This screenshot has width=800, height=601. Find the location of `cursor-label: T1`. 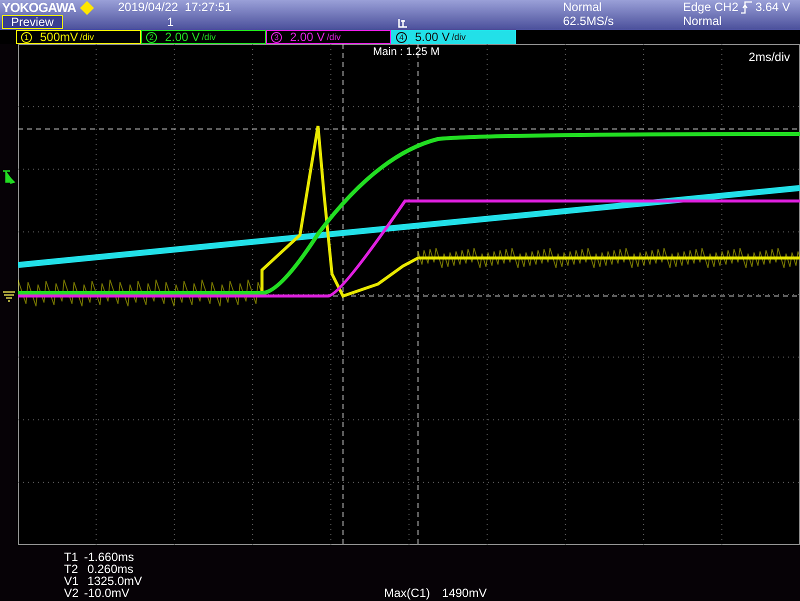

cursor-label: T1 is located at coordinates (72, 557).